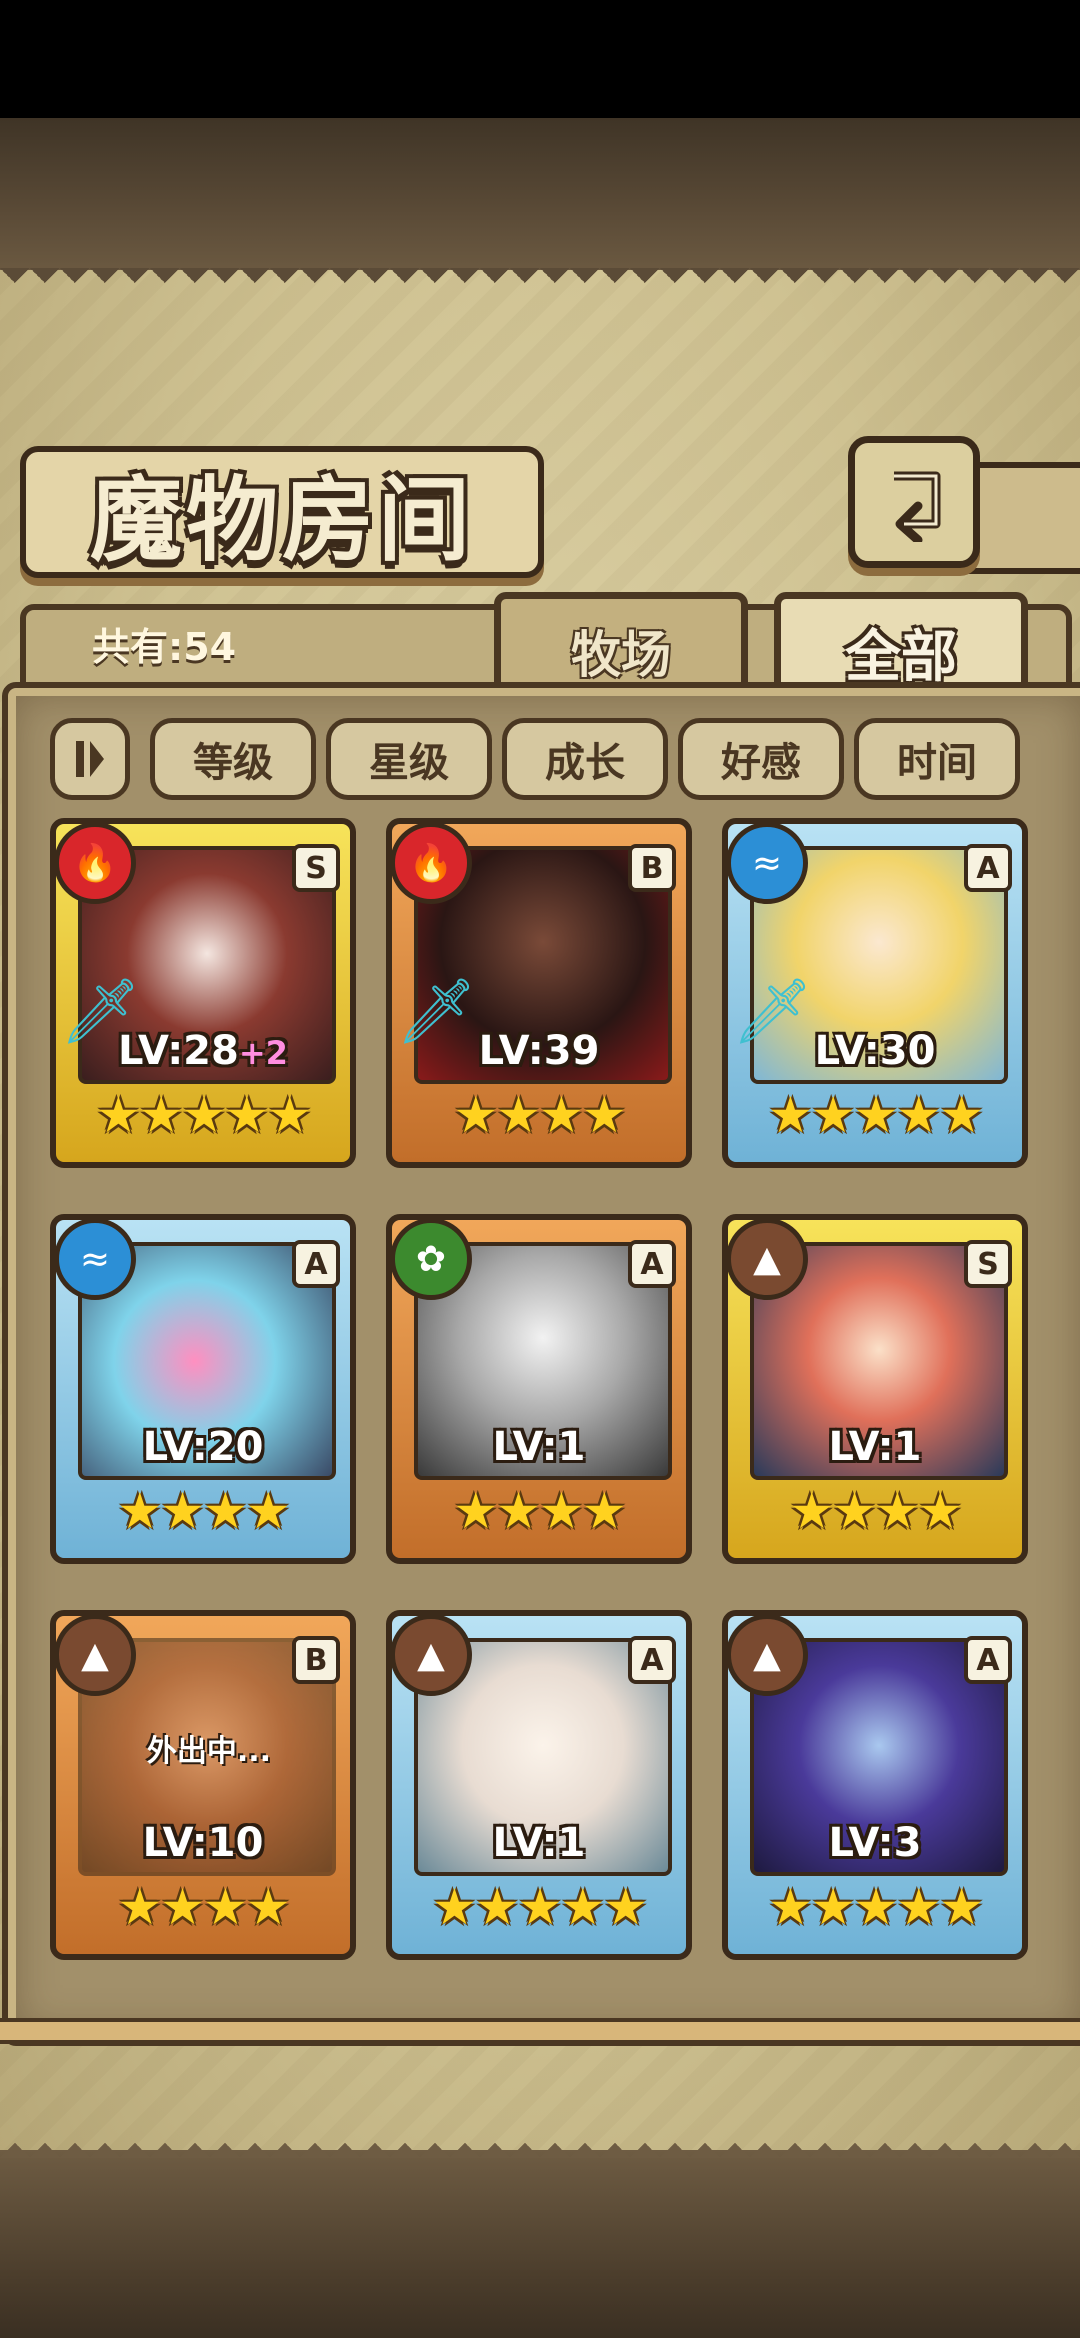 The width and height of the screenshot is (1080, 2338). I want to click on level-text: LV:39, so click(539, 1051).